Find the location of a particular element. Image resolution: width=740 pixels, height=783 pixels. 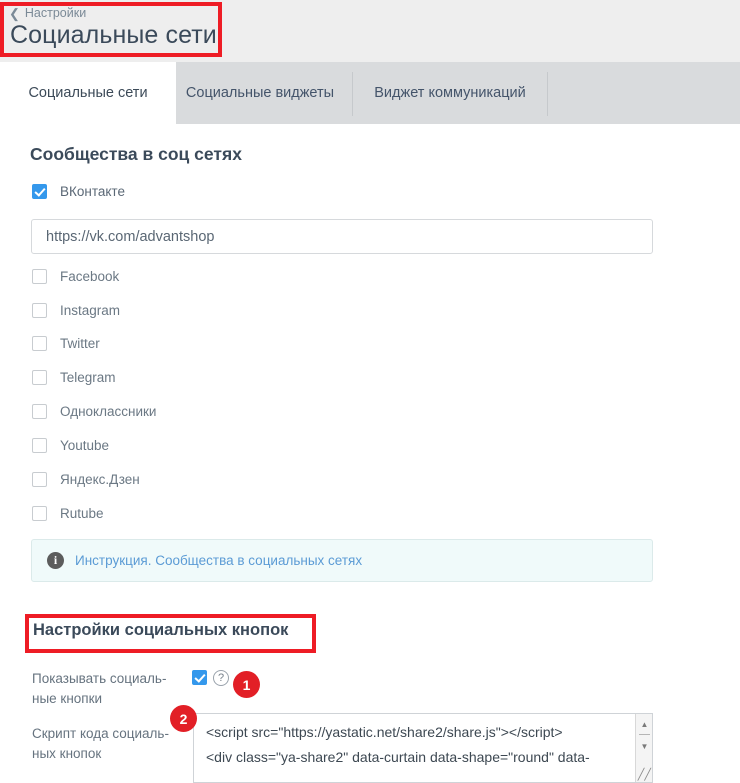

label-line-1: Показывать социаль- is located at coordinates (99, 678).